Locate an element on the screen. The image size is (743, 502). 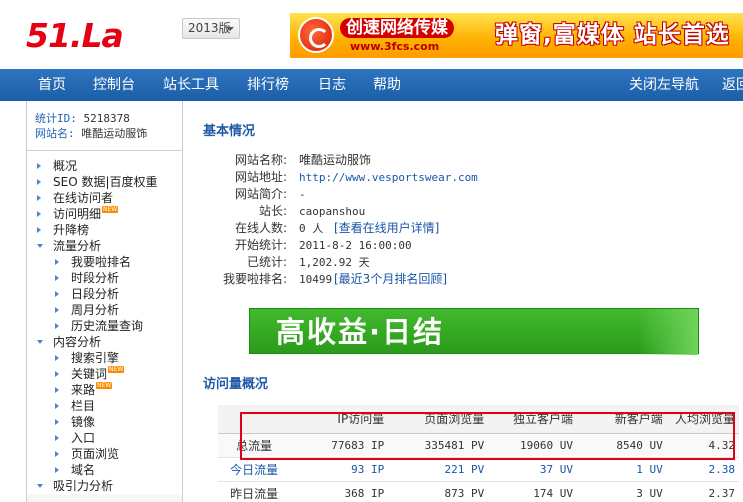
site-url-link: http://www.vesportswear.com is located at coordinates (388, 177).